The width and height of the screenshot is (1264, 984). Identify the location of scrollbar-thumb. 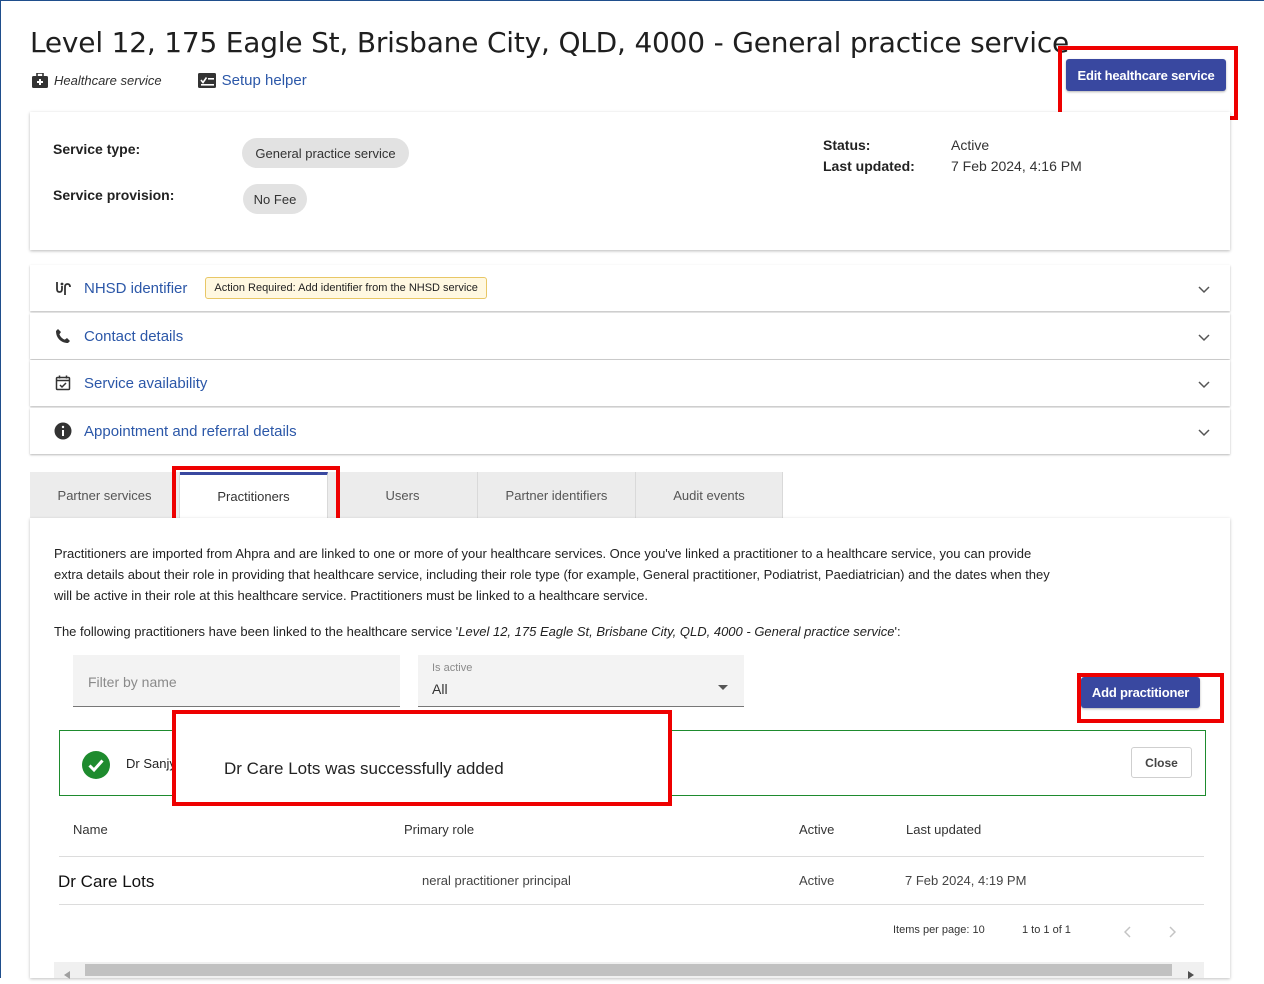
(628, 970).